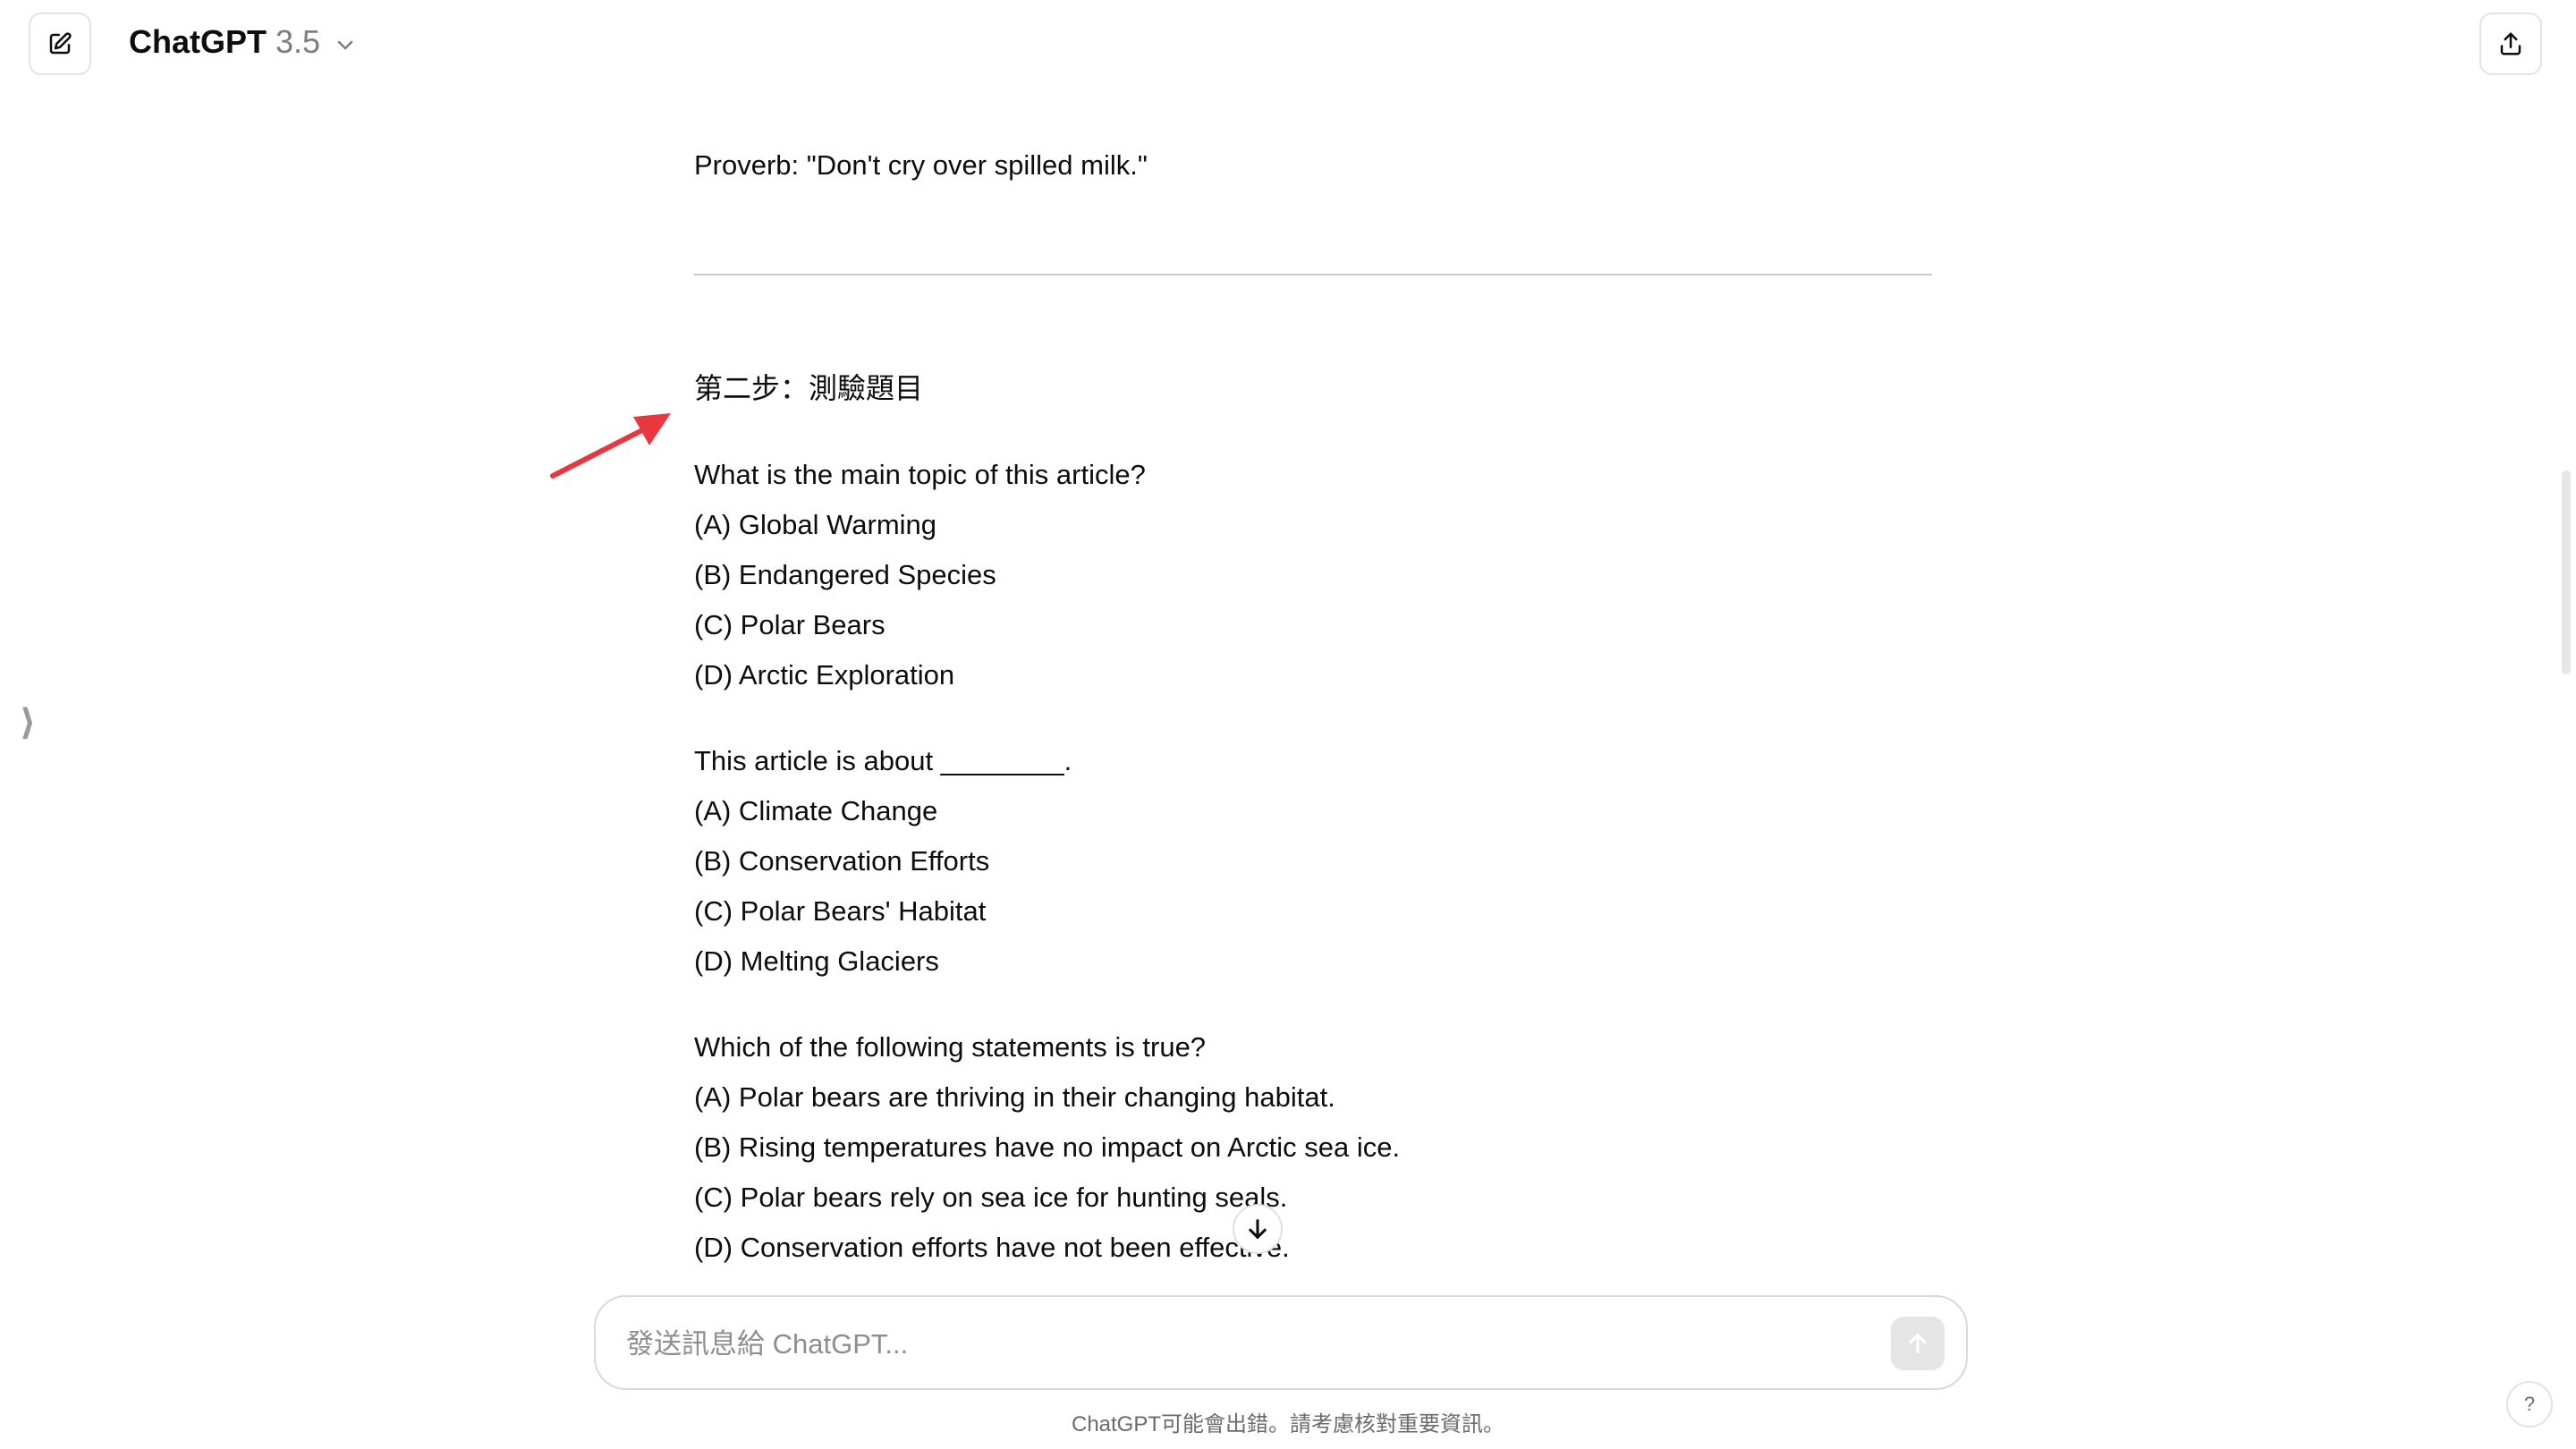  What do you see at coordinates (921, 165) in the screenshot?
I see `proverb-text: Proverb: "Don't cry over spilled milk."` at bounding box center [921, 165].